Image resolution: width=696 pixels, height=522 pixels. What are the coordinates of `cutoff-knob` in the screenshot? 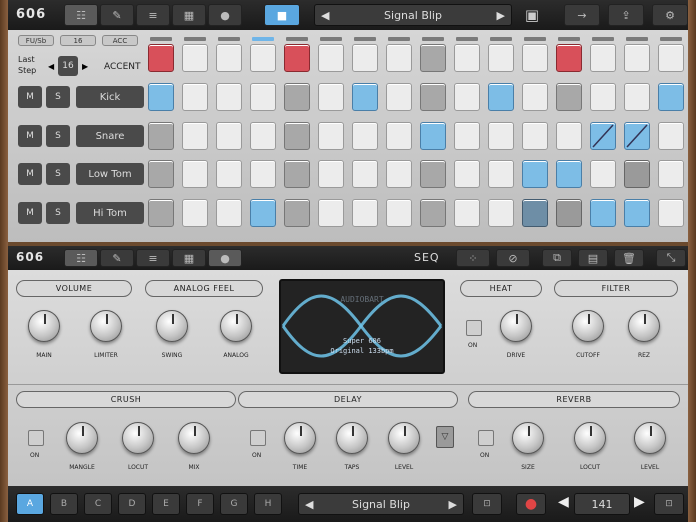 It's located at (588, 326).